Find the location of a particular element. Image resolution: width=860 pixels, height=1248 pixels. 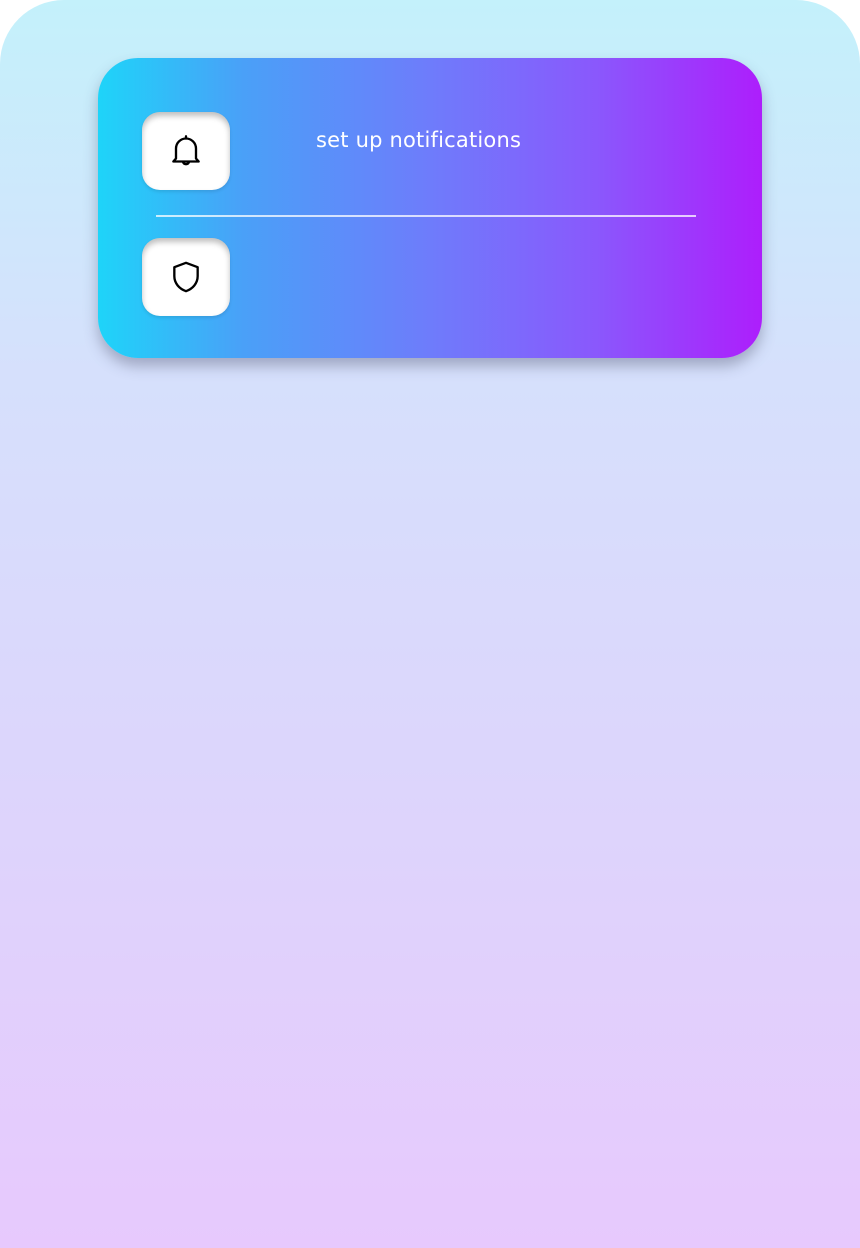

notifications-icon-button is located at coordinates (186, 151).